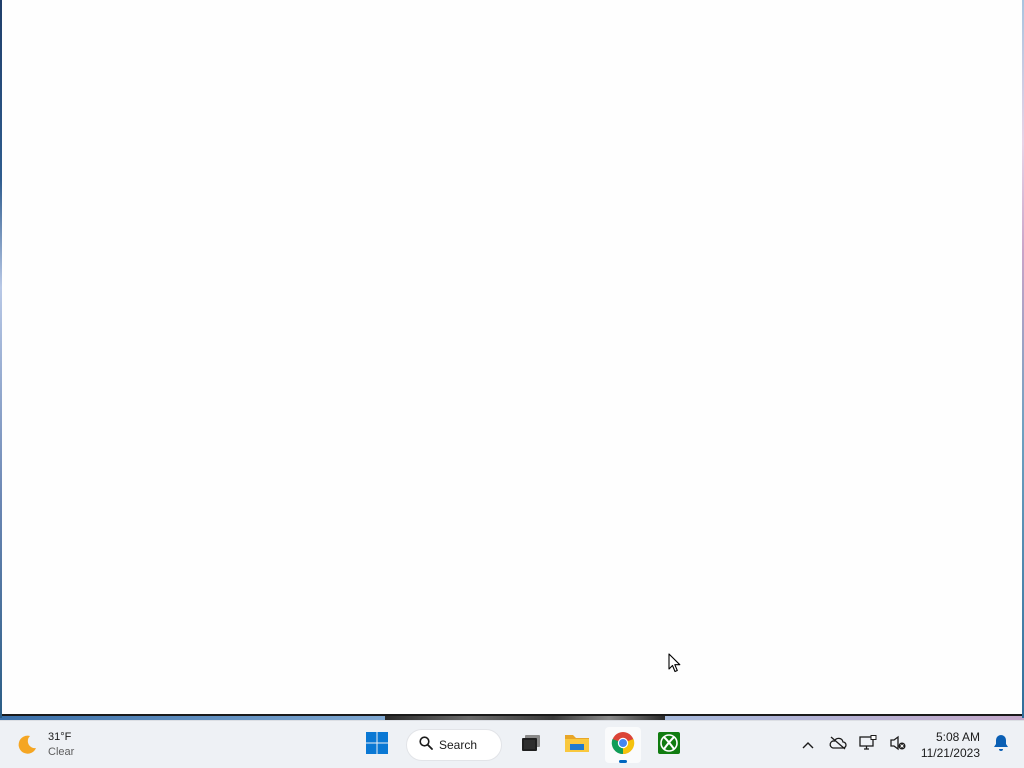 The height and width of the screenshot is (768, 1024). I want to click on windows-logo-icon, so click(377, 745).